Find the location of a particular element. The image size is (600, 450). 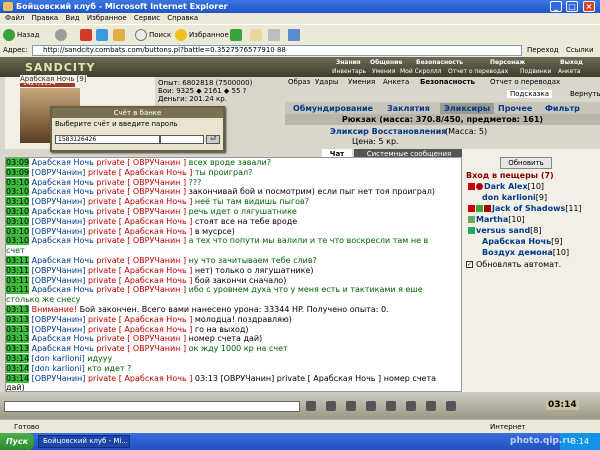

exit-icon is located at coordinates (451, 406).